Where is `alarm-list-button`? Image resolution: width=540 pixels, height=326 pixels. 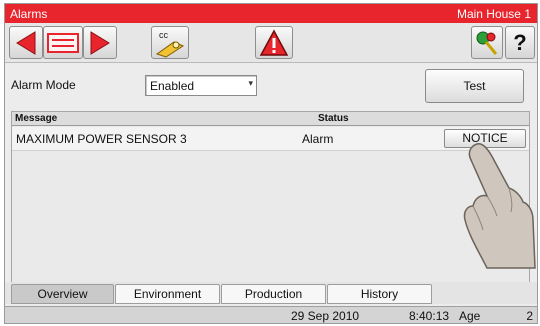 alarm-list-button is located at coordinates (63, 42).